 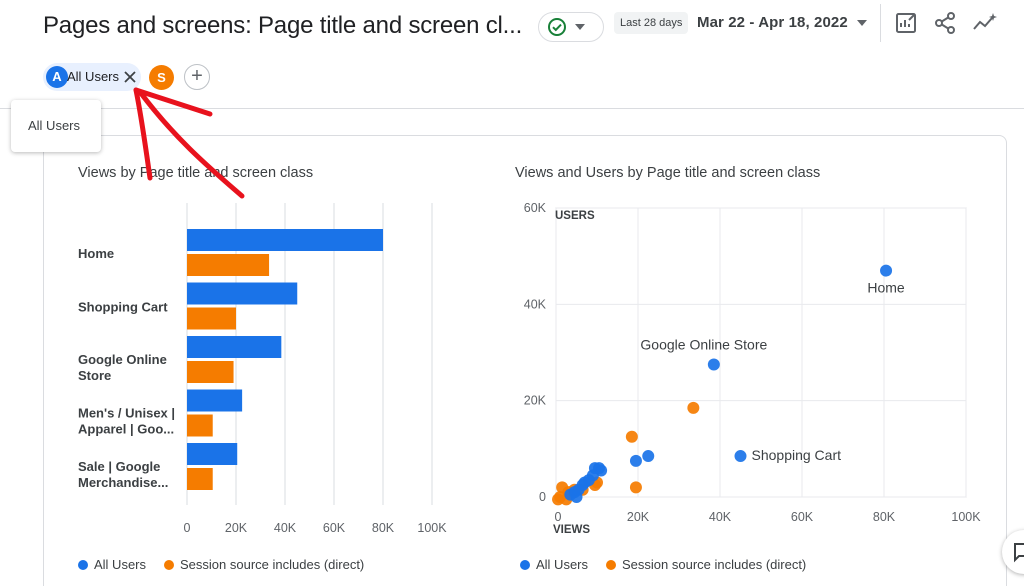 What do you see at coordinates (638, 517) in the screenshot?
I see `x-tick-label: 20K` at bounding box center [638, 517].